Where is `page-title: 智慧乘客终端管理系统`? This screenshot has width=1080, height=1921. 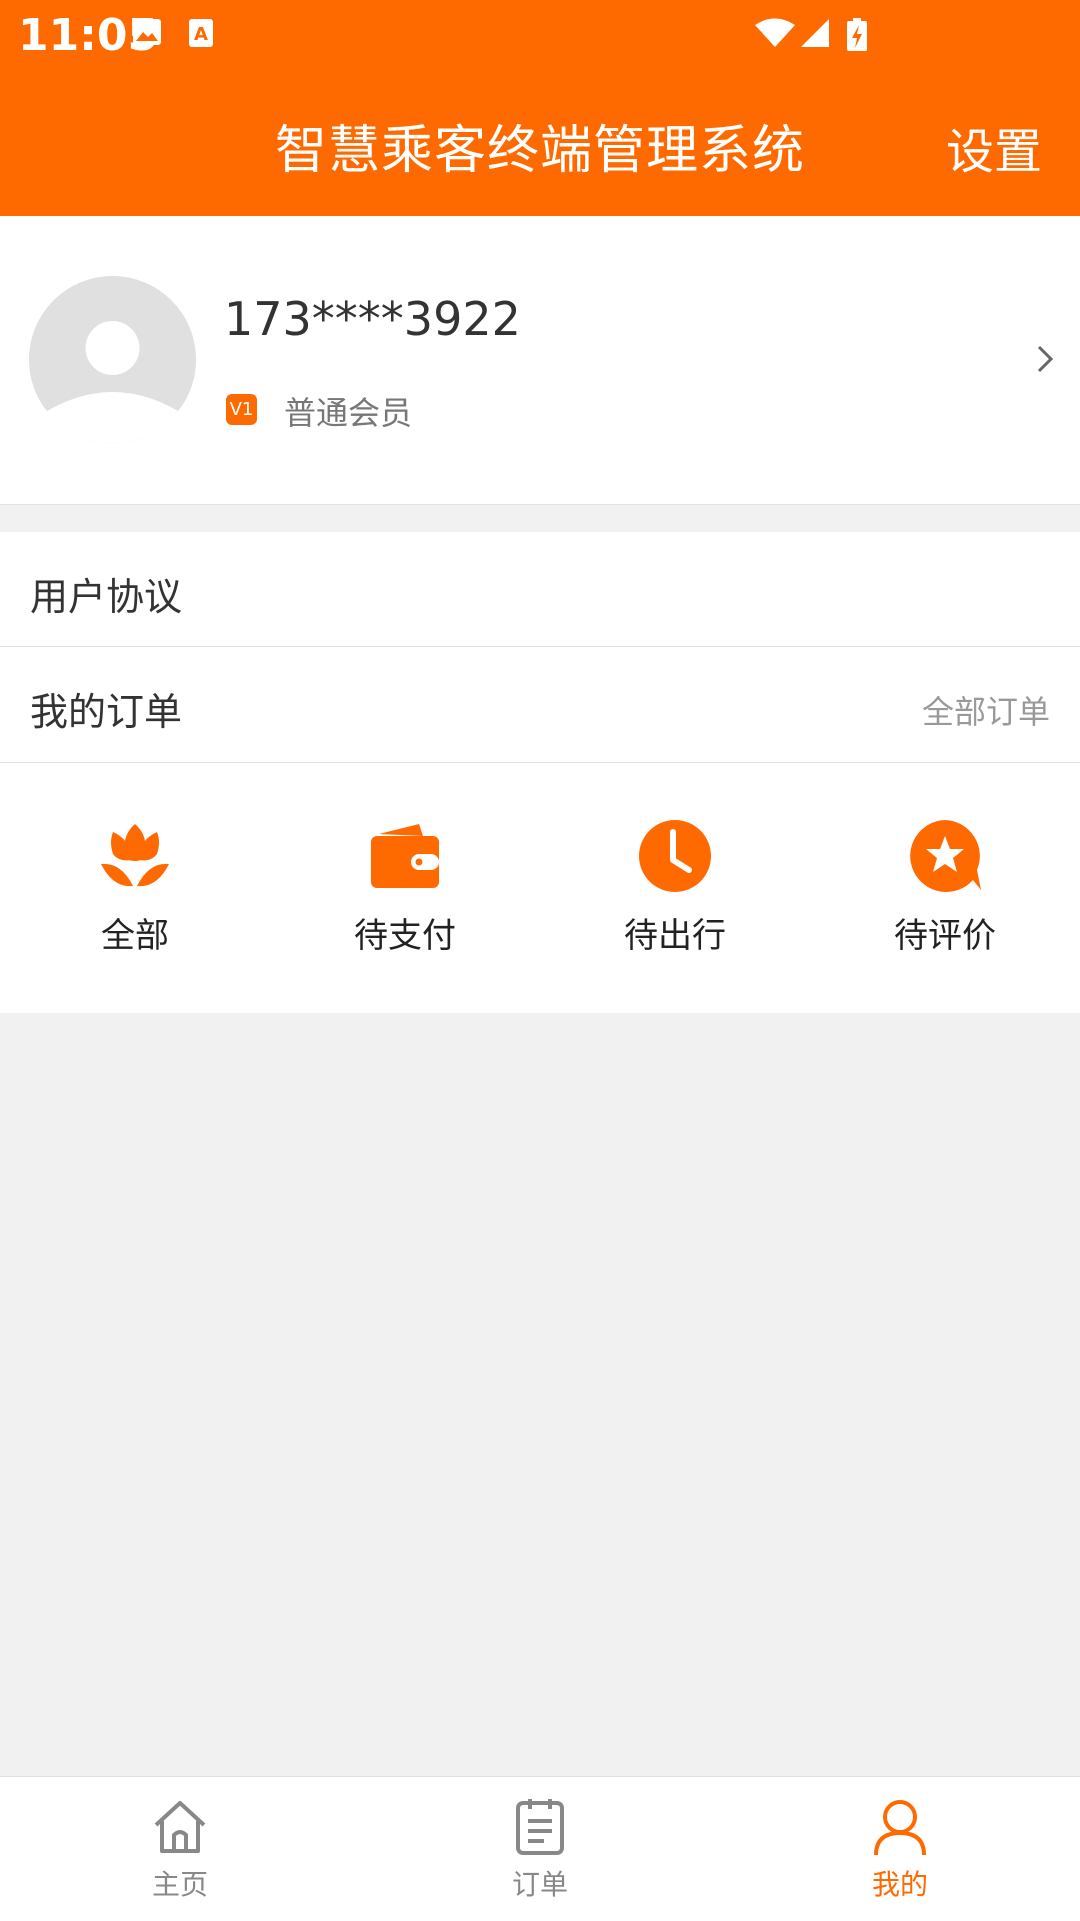 page-title: 智慧乘客终端管理系统 is located at coordinates (539, 151).